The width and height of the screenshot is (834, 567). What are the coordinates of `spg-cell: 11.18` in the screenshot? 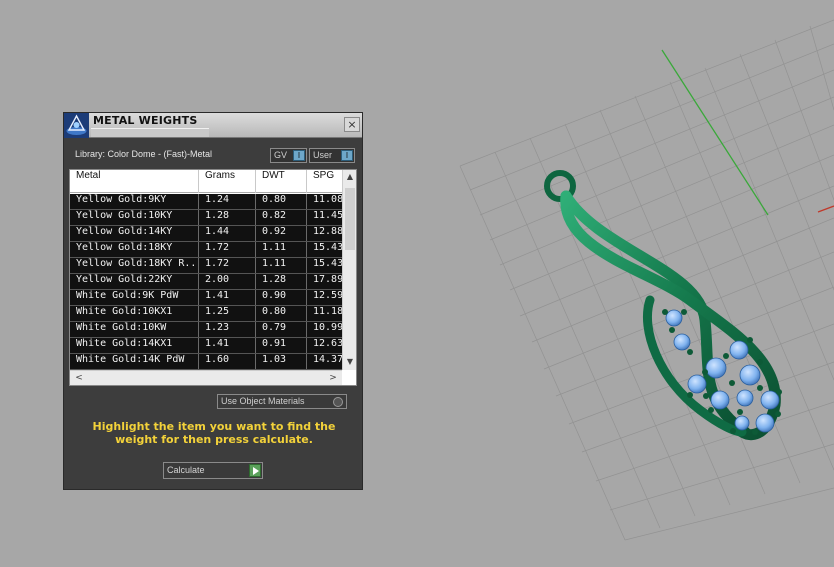 It's located at (328, 311).